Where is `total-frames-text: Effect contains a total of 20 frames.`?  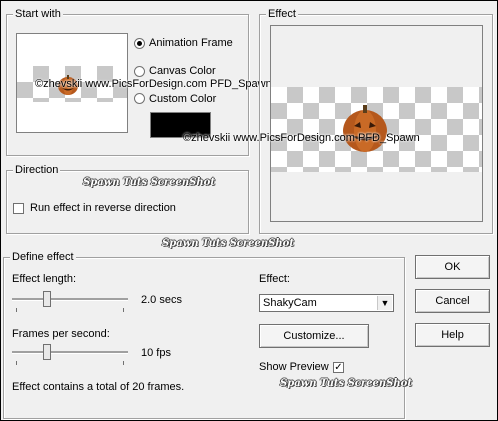 total-frames-text: Effect contains a total of 20 frames. is located at coordinates (98, 387).